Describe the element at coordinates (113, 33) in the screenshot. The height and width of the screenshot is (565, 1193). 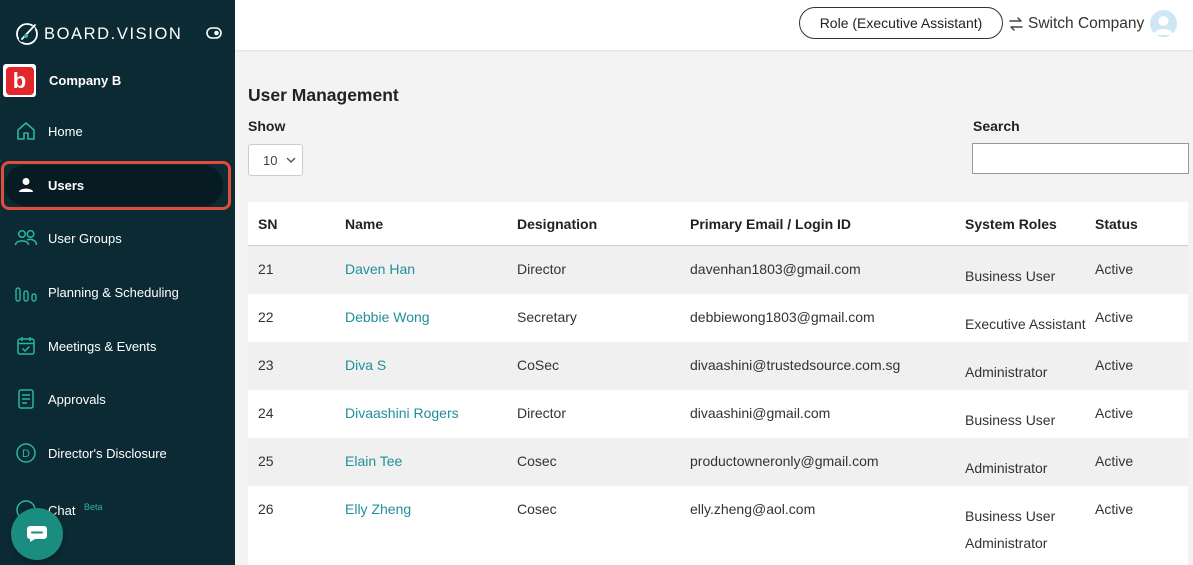
I see `brand-name: BOARD.VISION` at that location.